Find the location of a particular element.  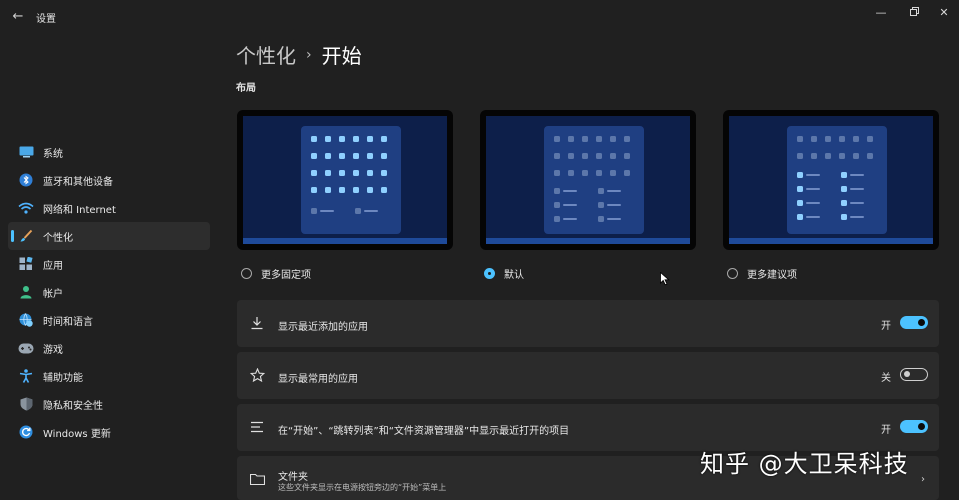

back-arrow-icon: ← is located at coordinates (18, 17).